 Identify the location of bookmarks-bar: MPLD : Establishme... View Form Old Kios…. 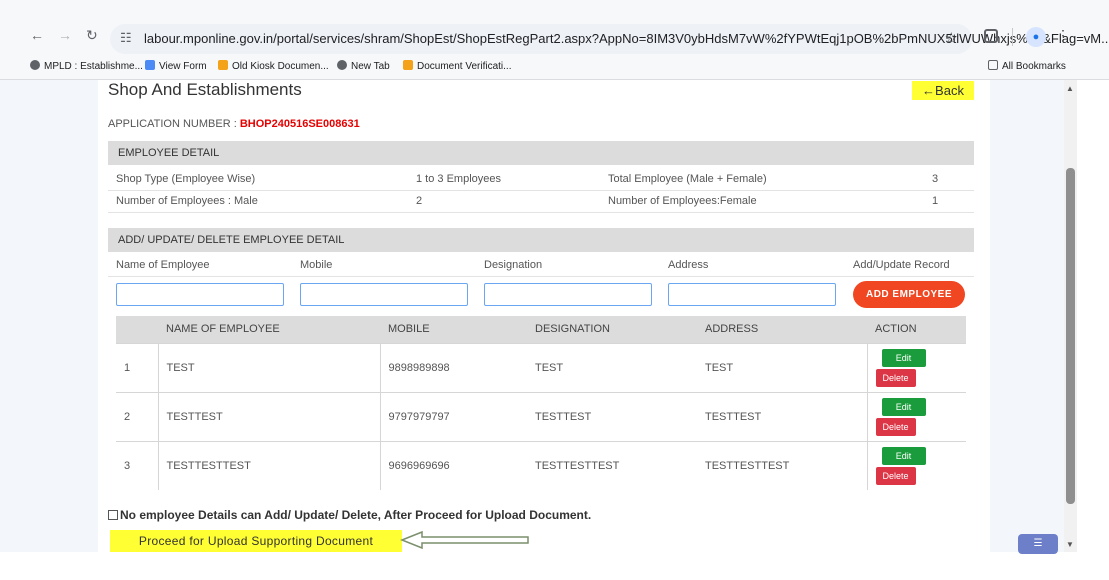
(554, 67).